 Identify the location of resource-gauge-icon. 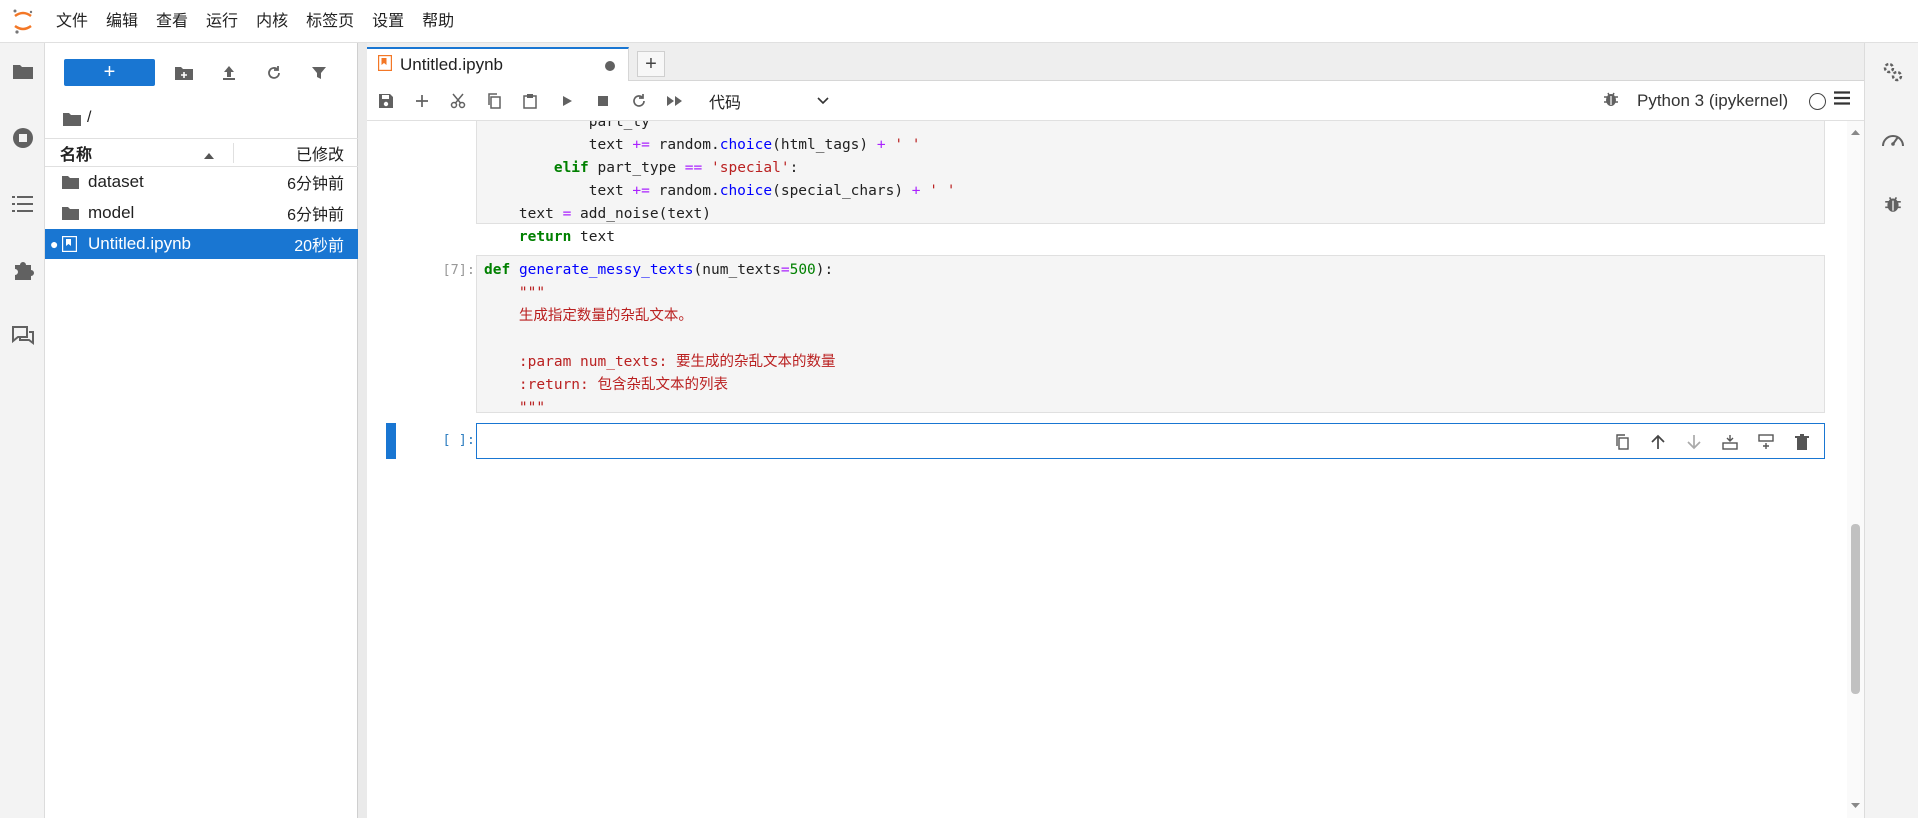
(1893, 139).